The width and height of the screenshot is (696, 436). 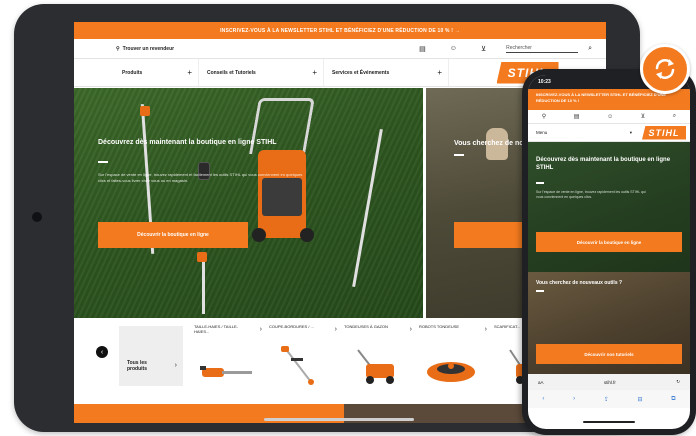 I want to click on discover-shop-button: Découvrir la boutique en ligne, so click(x=173, y=235).